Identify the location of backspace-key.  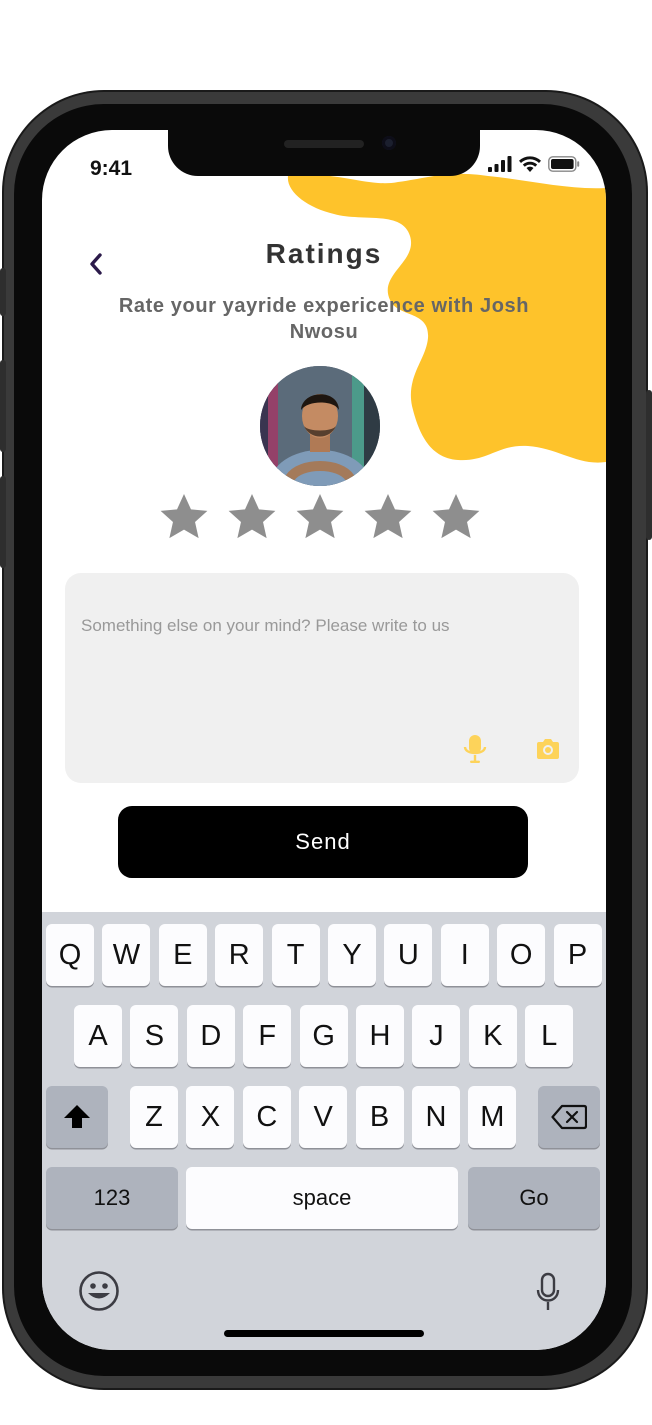
(569, 1117).